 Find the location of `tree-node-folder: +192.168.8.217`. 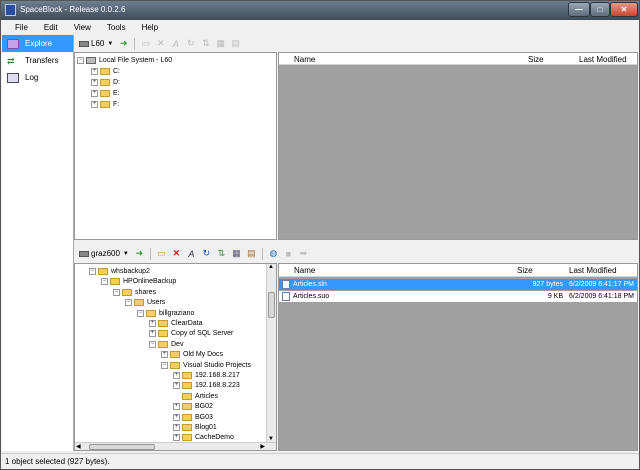

tree-node-folder: +192.168.8.217 is located at coordinates (206, 375).